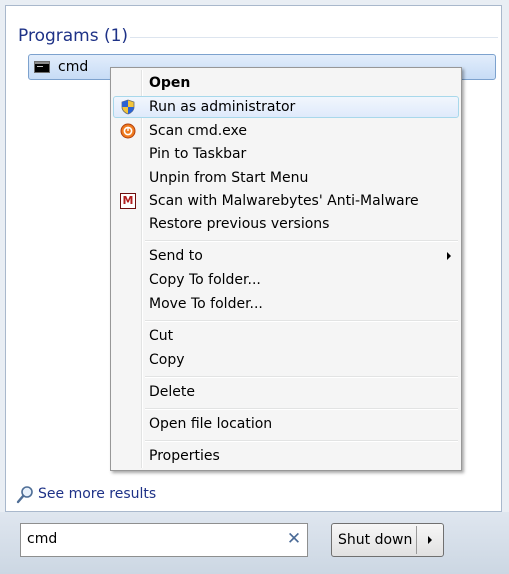 The image size is (509, 574). I want to click on menu-item-label: Copy, so click(167, 360).